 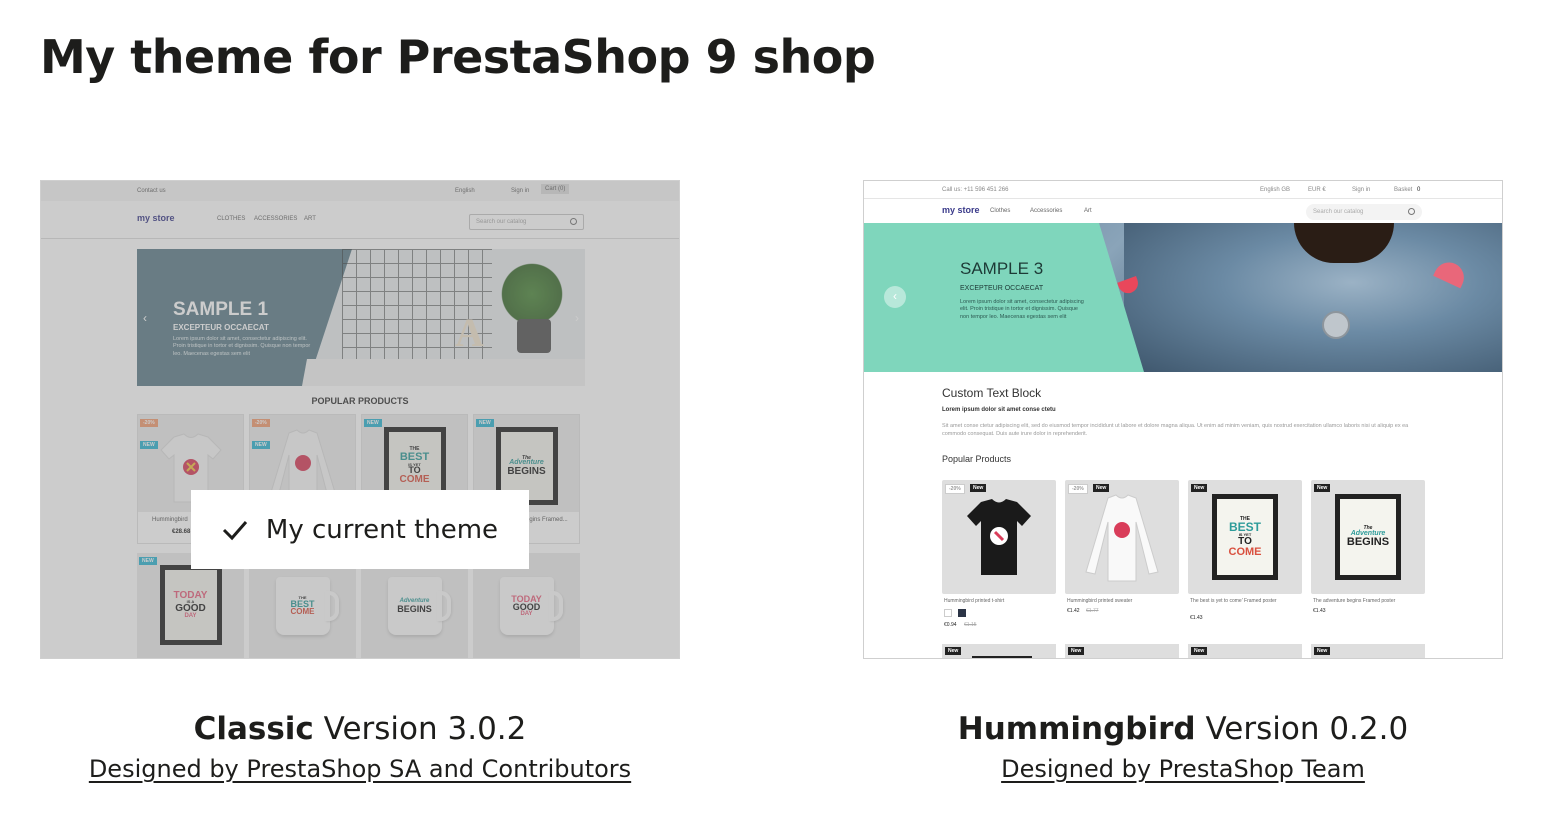 What do you see at coordinates (1088, 211) in the screenshot?
I see `mini-menu-3: Art` at bounding box center [1088, 211].